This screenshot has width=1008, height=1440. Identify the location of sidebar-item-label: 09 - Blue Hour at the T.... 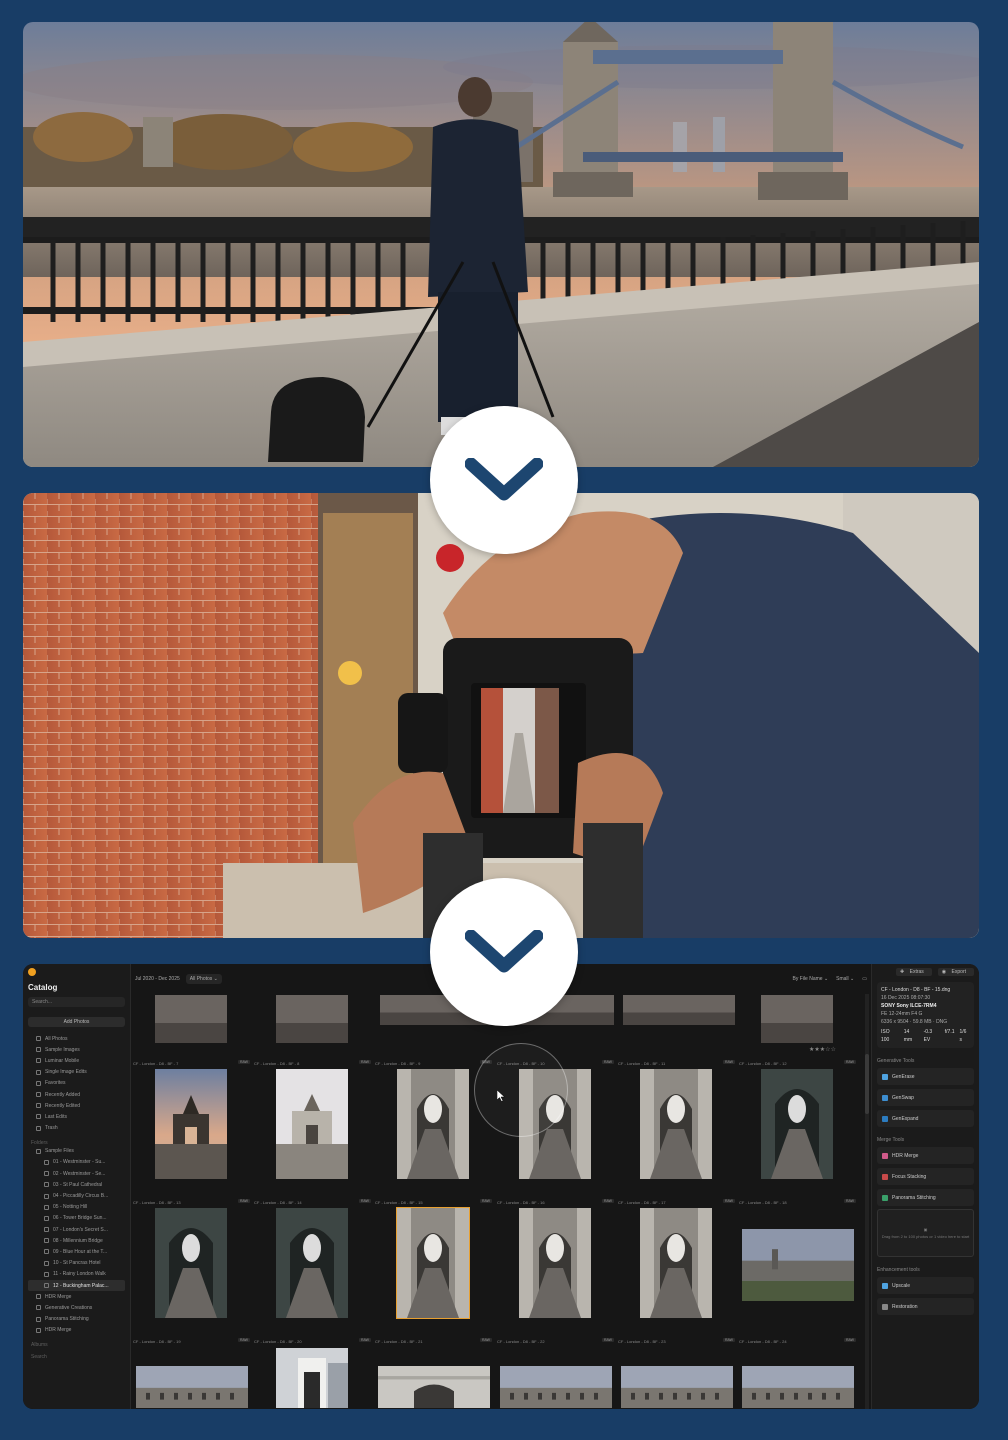
(80, 1251).